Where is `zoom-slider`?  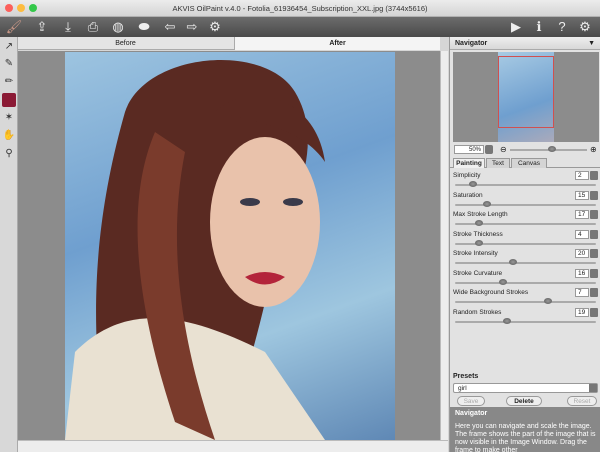 zoom-slider is located at coordinates (548, 149).